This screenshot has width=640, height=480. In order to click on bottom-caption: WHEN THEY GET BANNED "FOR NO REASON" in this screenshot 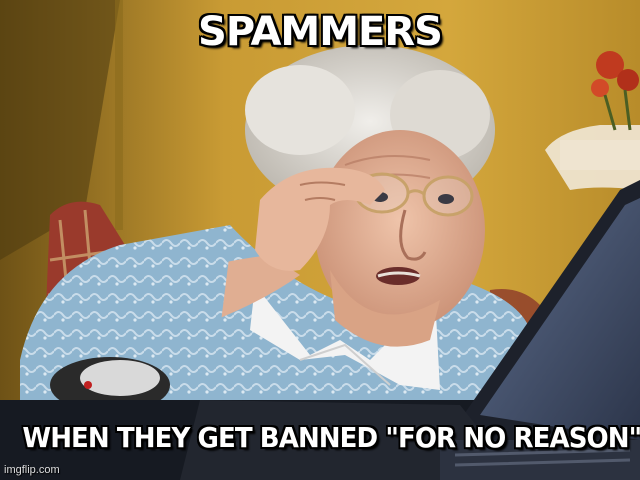, I will do `click(331, 437)`.